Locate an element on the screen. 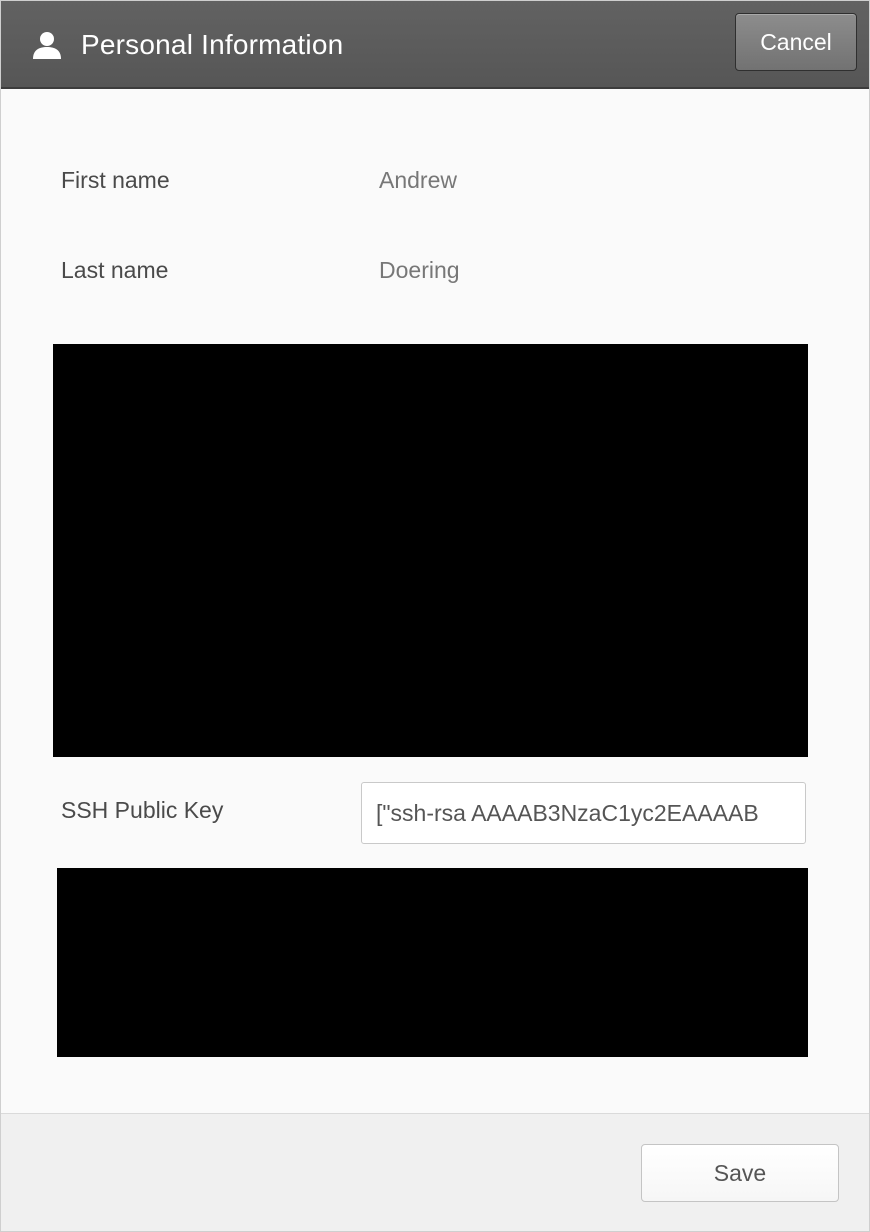 This screenshot has width=870, height=1232. dialog-footer: Save is located at coordinates (435, 1172).